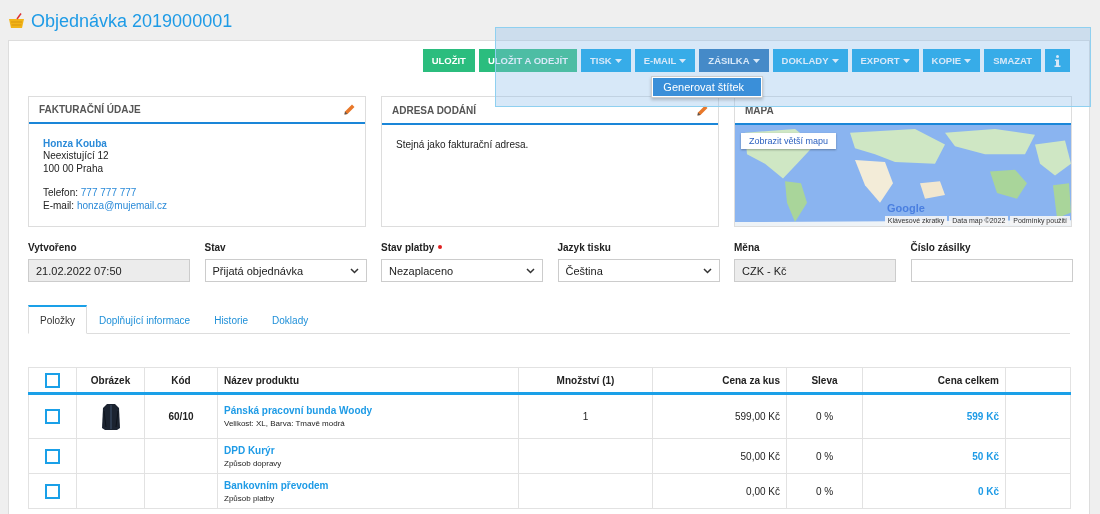 The width and height of the screenshot is (1100, 514). What do you see at coordinates (462, 270) in the screenshot?
I see `select-field: Nezaplaceno` at bounding box center [462, 270].